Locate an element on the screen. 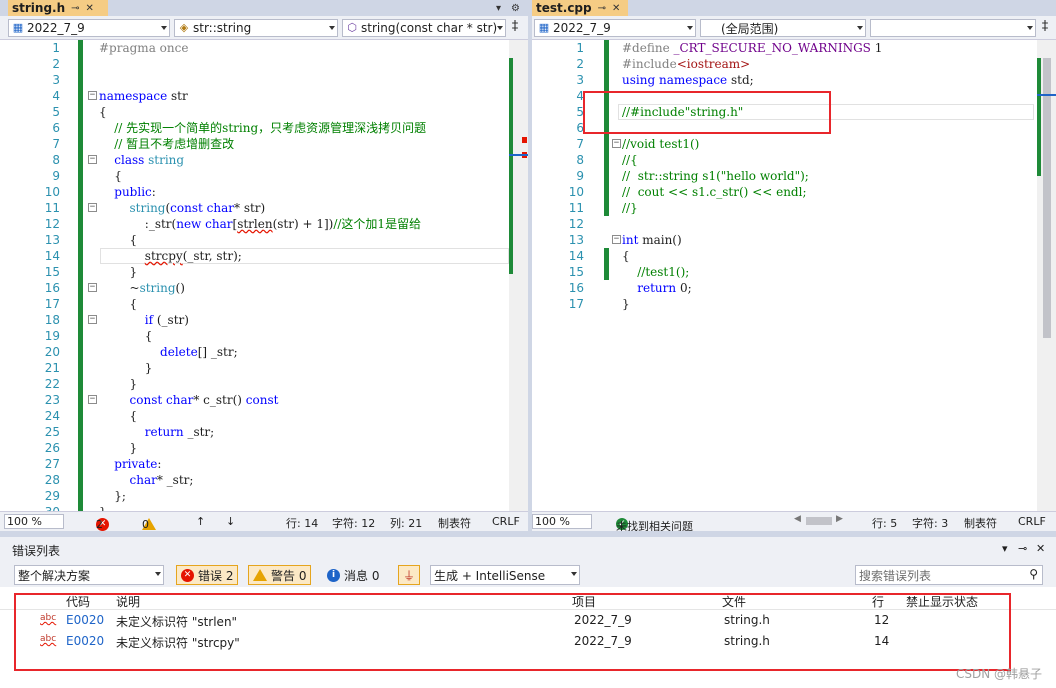  error-list-title: 错误列表 is located at coordinates (36, 551).